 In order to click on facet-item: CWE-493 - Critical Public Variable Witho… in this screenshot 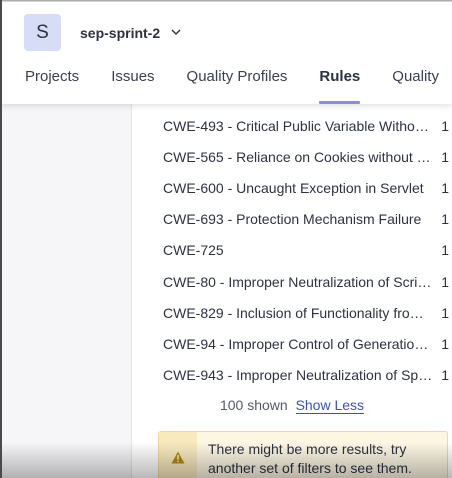, I will do `click(307, 125)`.